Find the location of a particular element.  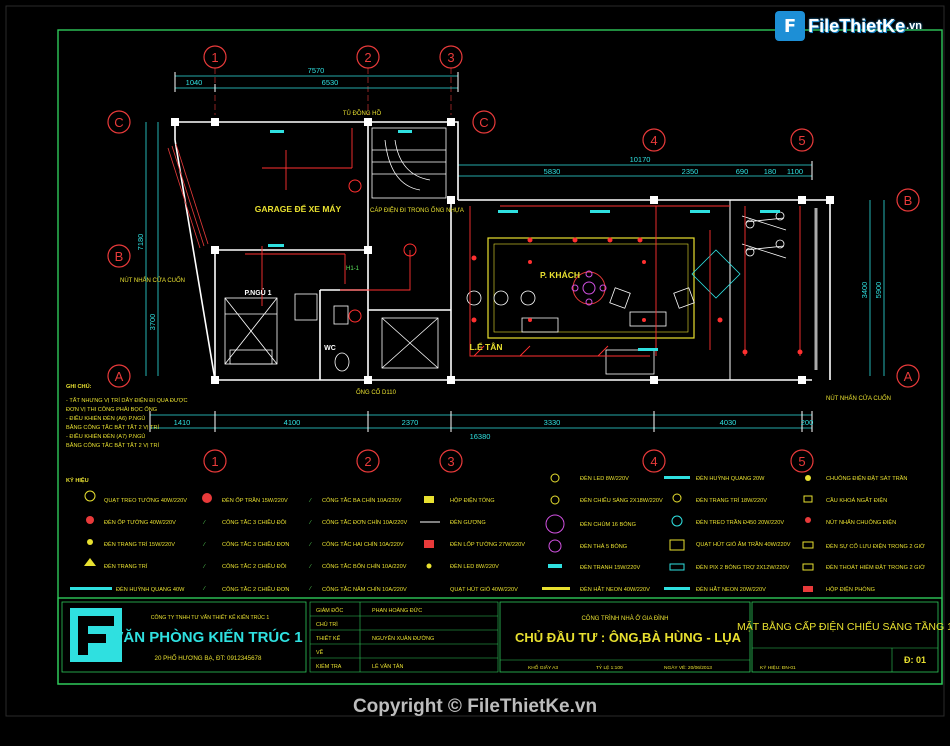

dim-right-seg-2: 2350 is located at coordinates (690, 171).